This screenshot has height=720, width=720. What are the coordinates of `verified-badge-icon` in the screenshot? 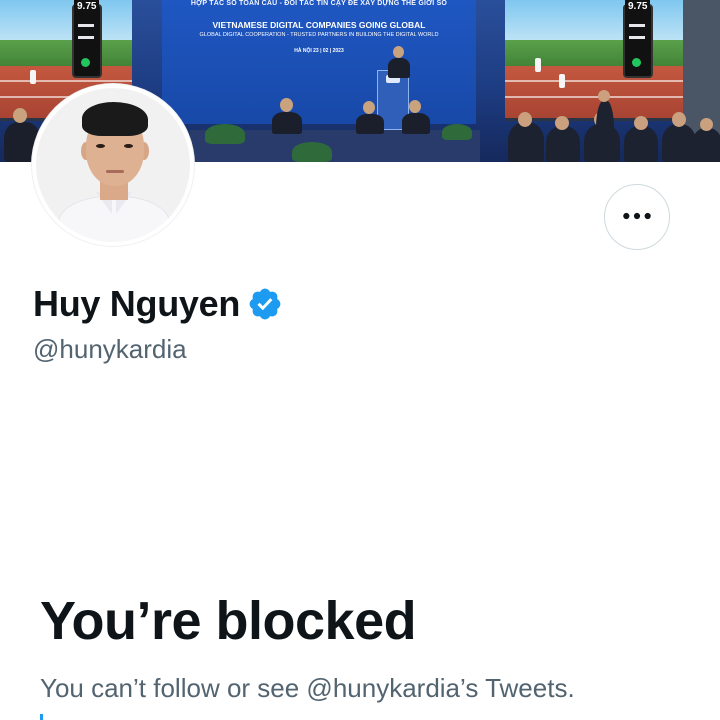 It's located at (265, 304).